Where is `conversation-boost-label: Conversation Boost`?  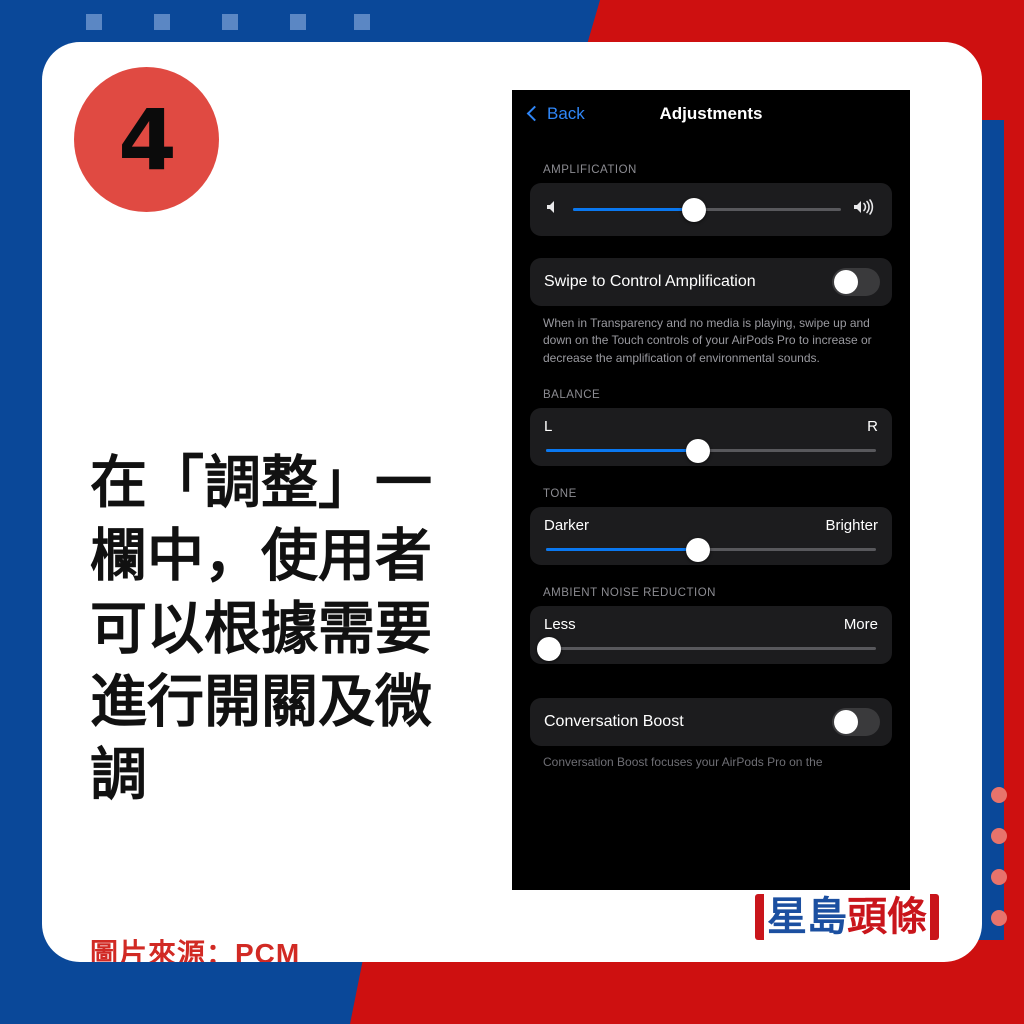 conversation-boost-label: Conversation Boost is located at coordinates (614, 722).